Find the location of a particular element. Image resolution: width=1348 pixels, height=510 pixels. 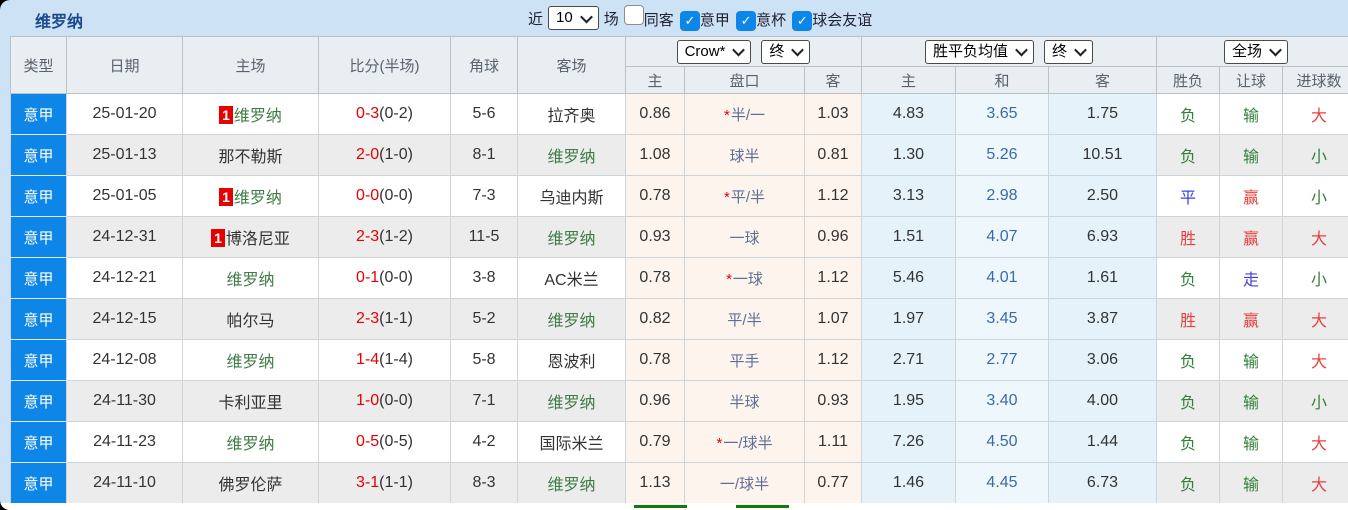

avg-away-cell: 6.93 is located at coordinates (1102, 237).